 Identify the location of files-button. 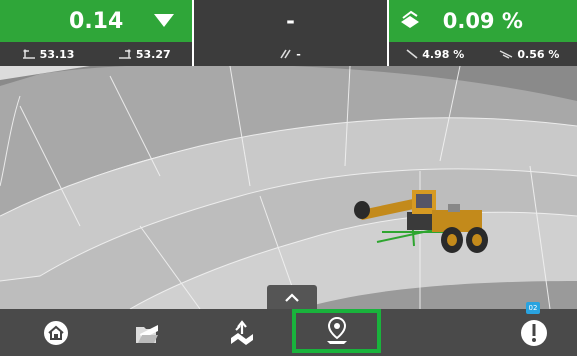
(147, 333).